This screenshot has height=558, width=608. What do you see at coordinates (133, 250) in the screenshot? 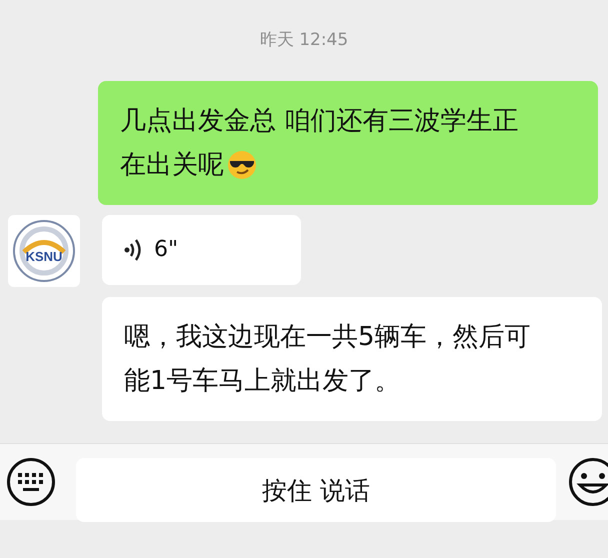
I see `voice-icon` at bounding box center [133, 250].